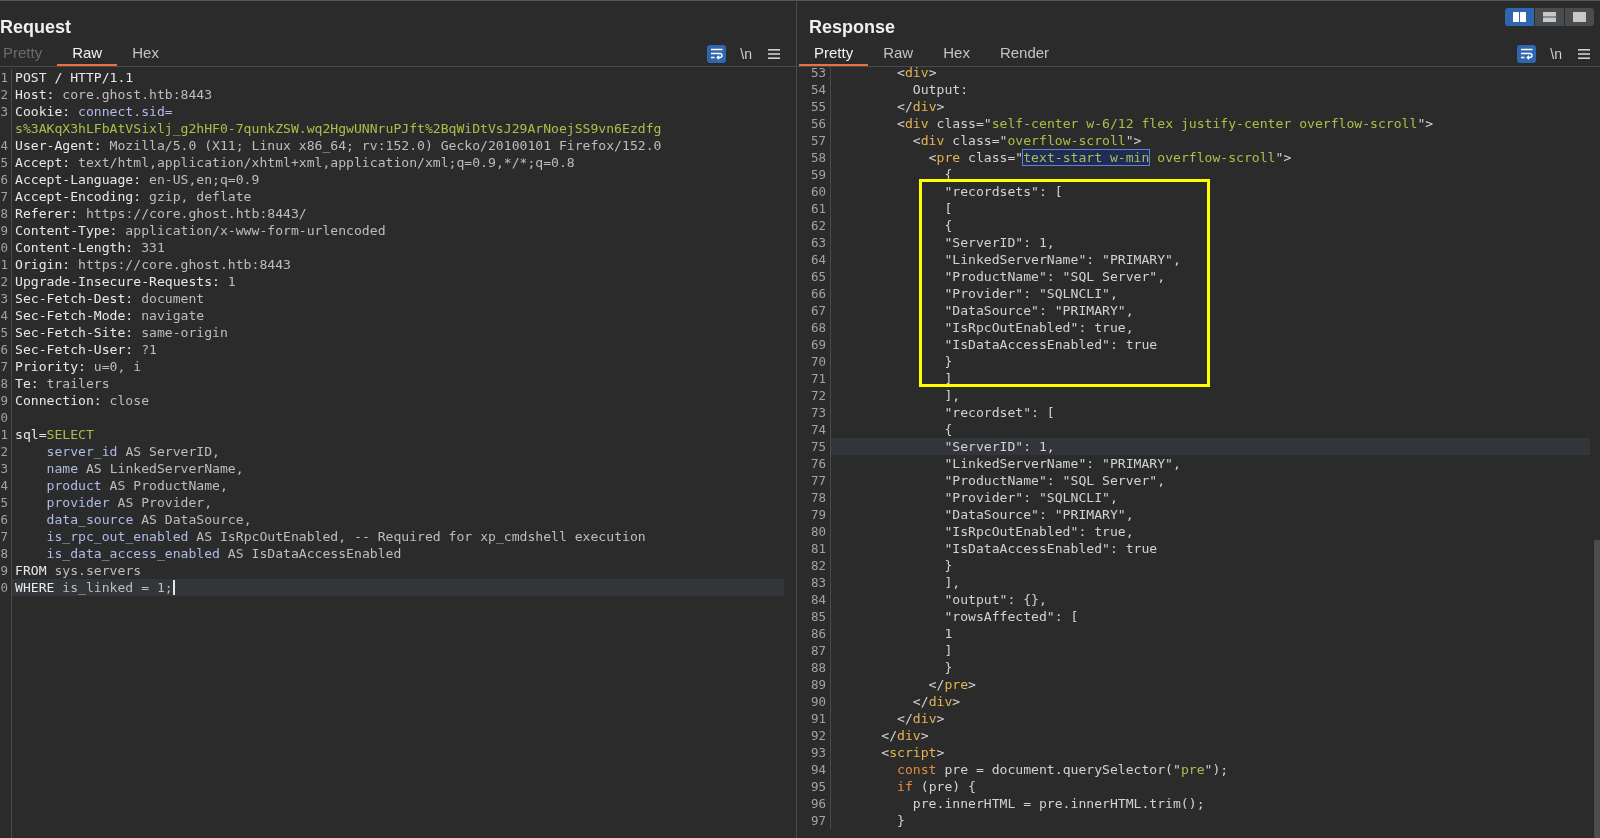  Describe the element at coordinates (818, 684) in the screenshot. I see `line-number: 89` at that location.